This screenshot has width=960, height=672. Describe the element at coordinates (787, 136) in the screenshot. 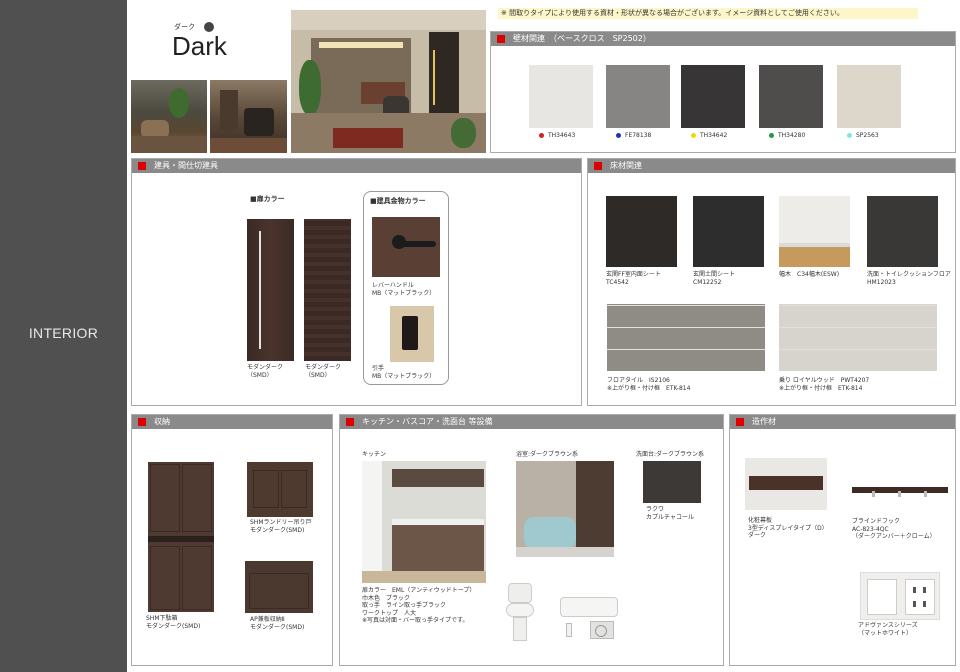

I see `wall-swatch-label: TH34280` at that location.